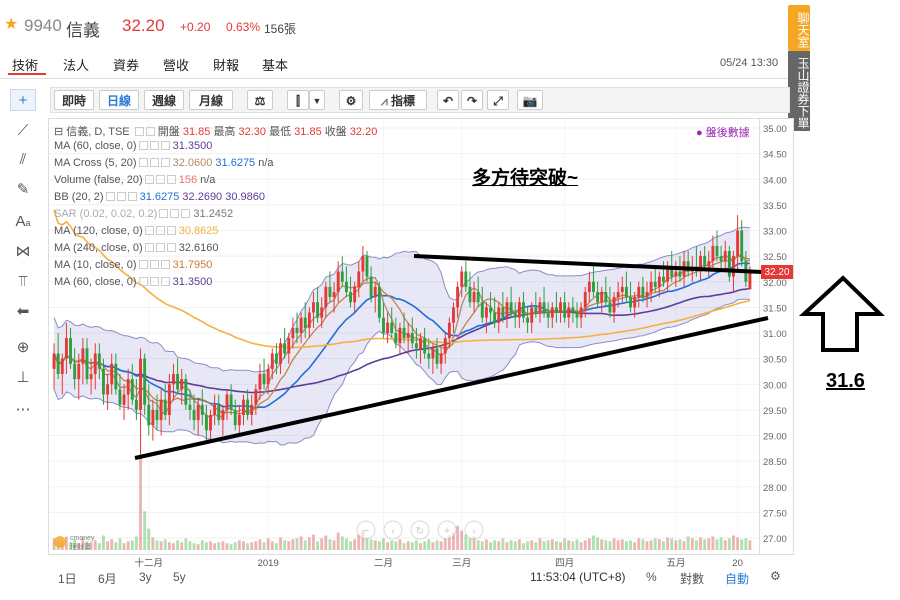 The image size is (900, 600). What do you see at coordinates (67, 578) in the screenshot?
I see `range-1d: 1日` at bounding box center [67, 578].